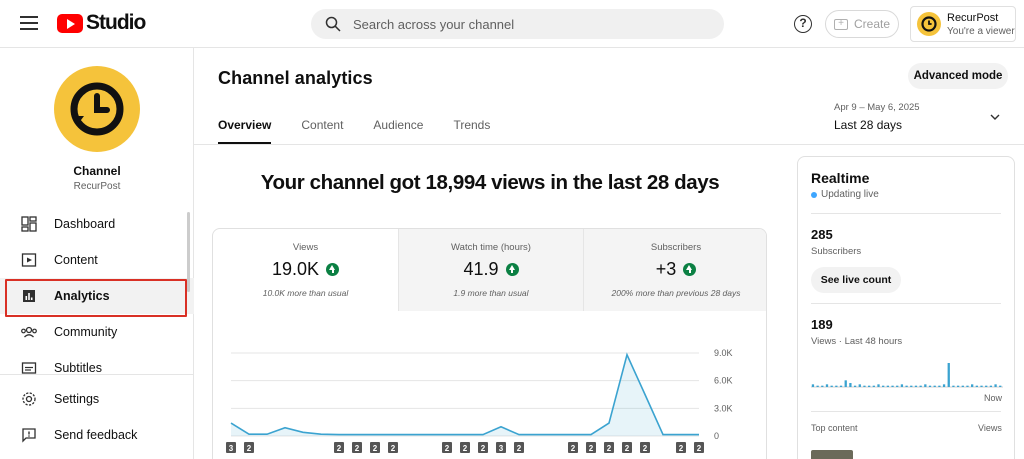  What do you see at coordinates (29, 23) in the screenshot?
I see `menu-icon` at bounding box center [29, 23].